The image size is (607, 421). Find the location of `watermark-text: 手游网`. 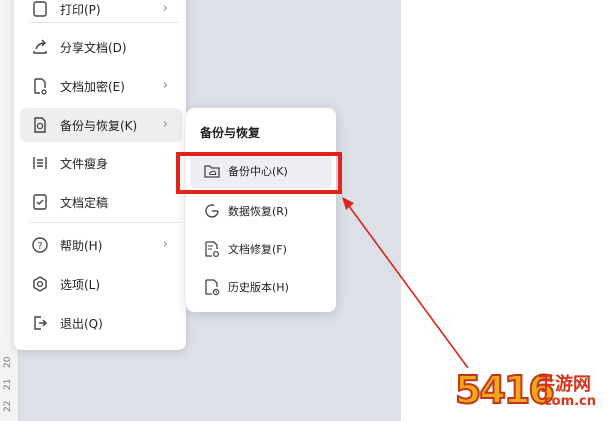

watermark-text: 手游网 is located at coordinates (564, 384).